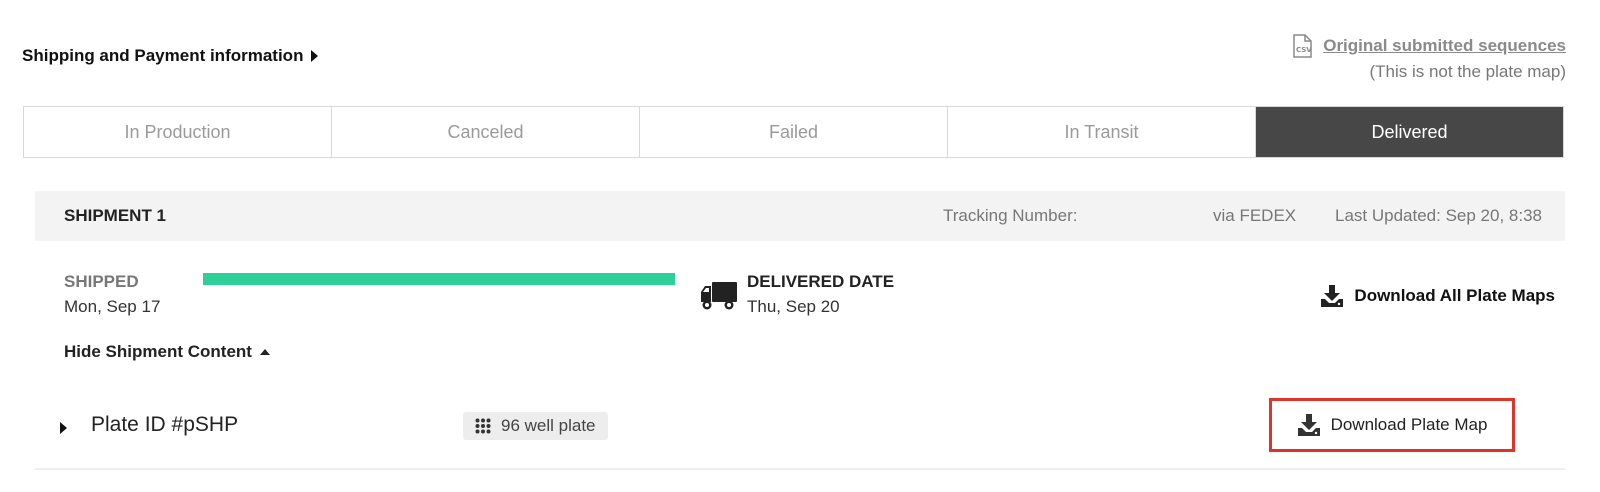 This screenshot has width=1600, height=492. Describe the element at coordinates (115, 215) in the screenshot. I see `shipment-title: SHIPMENT 1` at that location.